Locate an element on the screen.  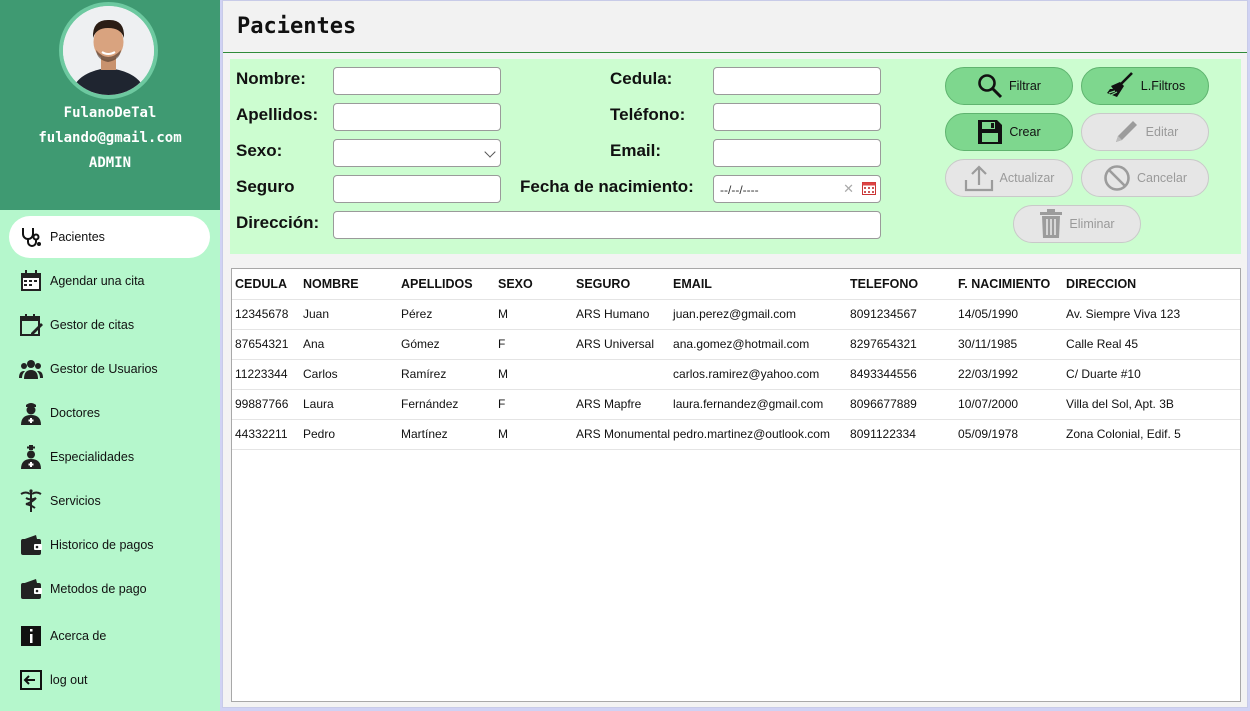
sexo-select is located at coordinates (417, 153).